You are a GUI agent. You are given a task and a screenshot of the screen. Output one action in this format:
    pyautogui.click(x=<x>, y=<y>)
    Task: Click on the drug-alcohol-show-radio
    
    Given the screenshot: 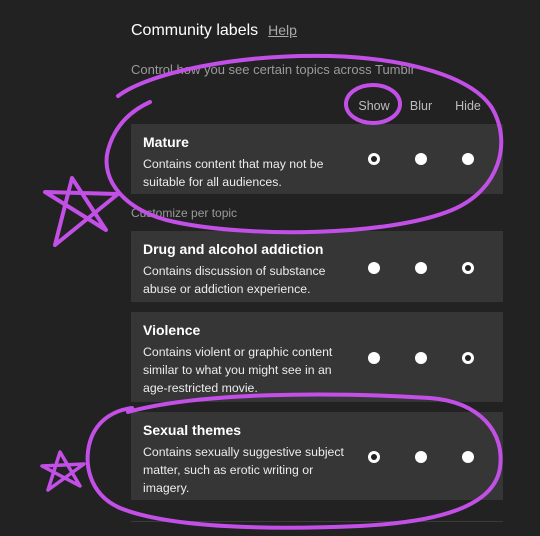 What is the action you would take?
    pyautogui.click(x=374, y=268)
    